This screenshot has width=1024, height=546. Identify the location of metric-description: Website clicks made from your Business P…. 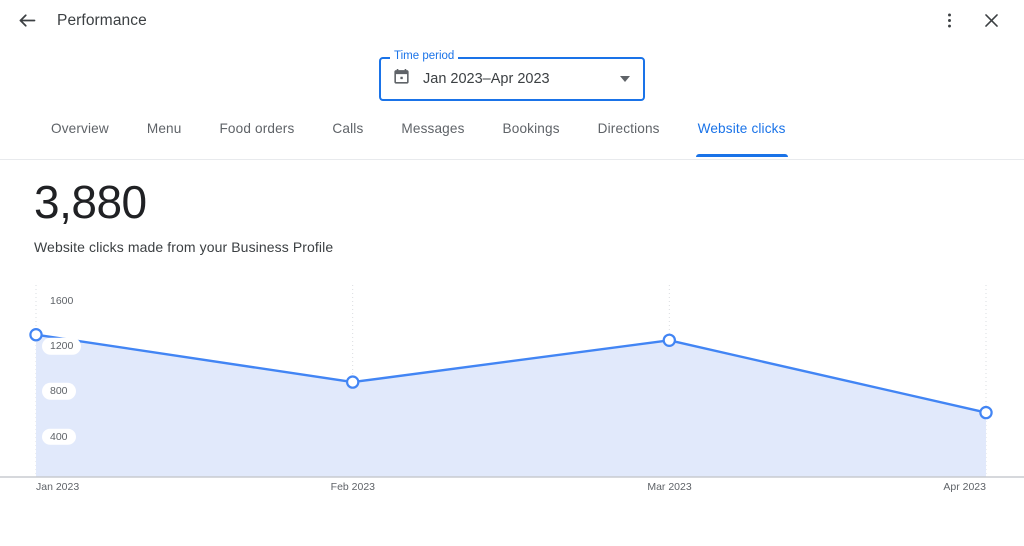
(184, 246).